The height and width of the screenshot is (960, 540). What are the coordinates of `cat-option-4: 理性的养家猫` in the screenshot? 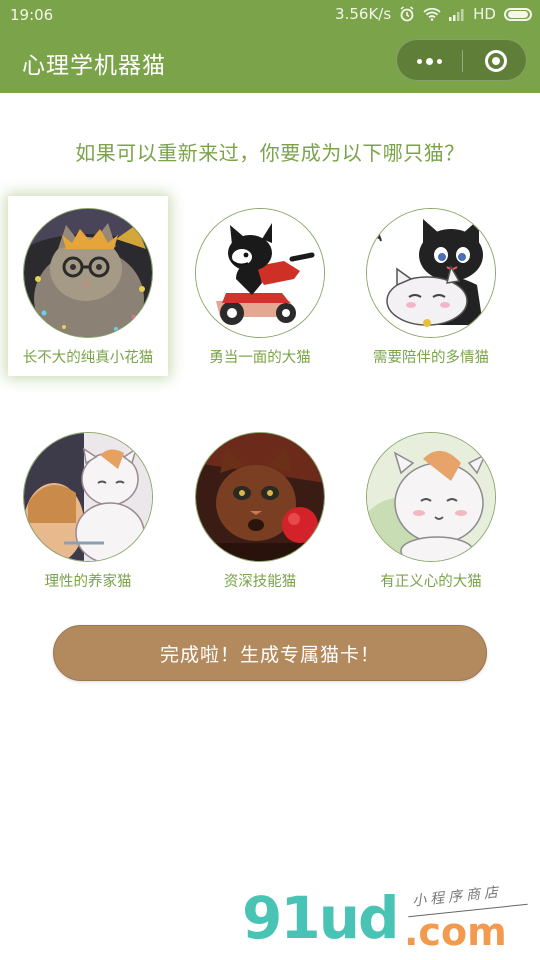 It's located at (88, 510).